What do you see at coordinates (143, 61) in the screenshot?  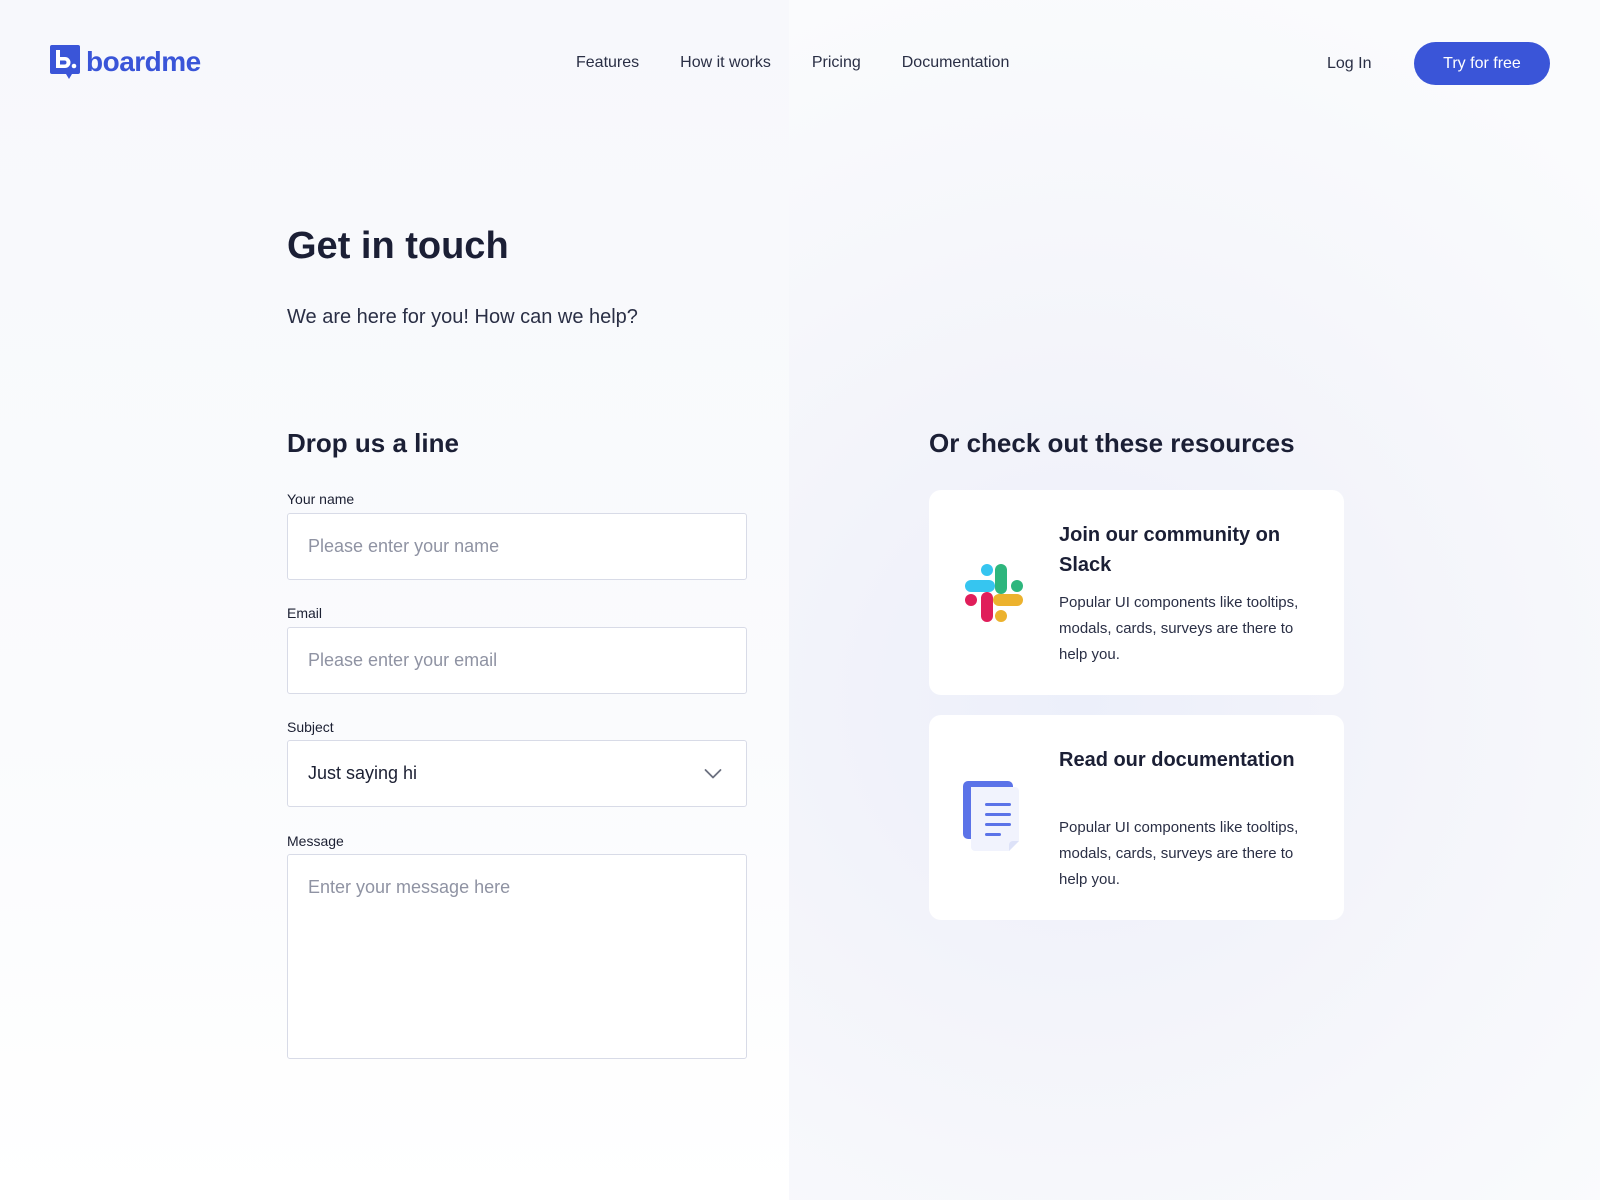 I see `brand-name: boardme` at bounding box center [143, 61].